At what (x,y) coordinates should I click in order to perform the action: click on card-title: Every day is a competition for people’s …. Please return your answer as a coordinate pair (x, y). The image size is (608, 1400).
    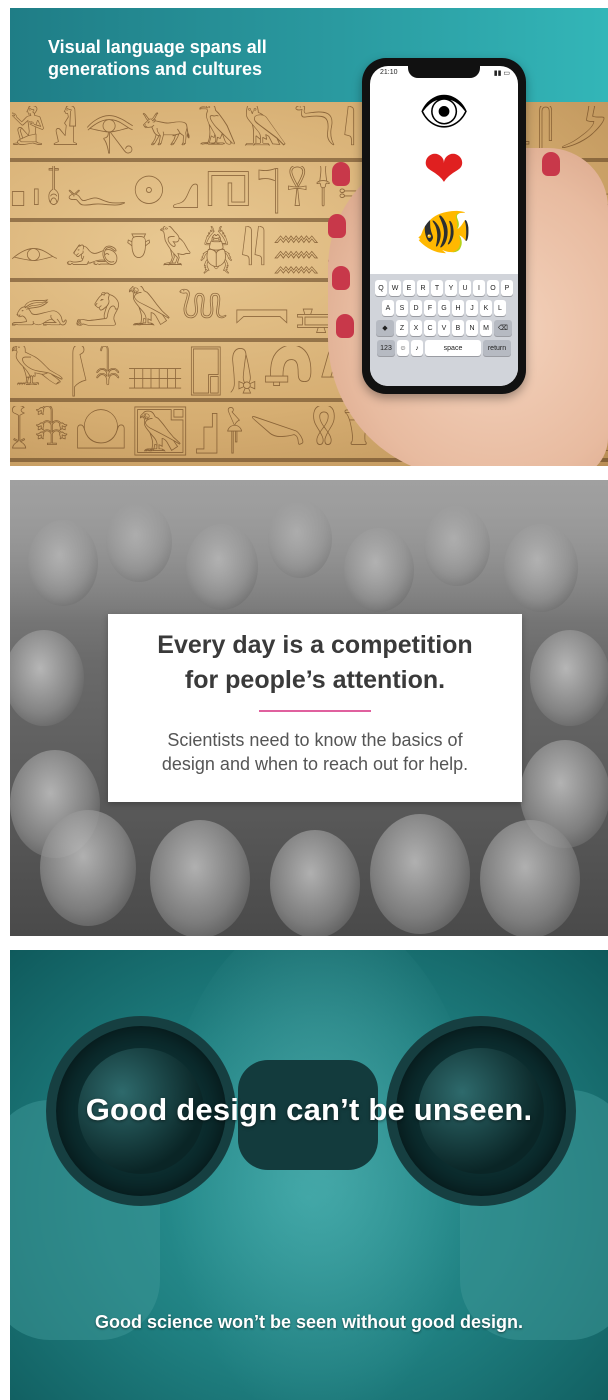
    Looking at the image, I should click on (315, 663).